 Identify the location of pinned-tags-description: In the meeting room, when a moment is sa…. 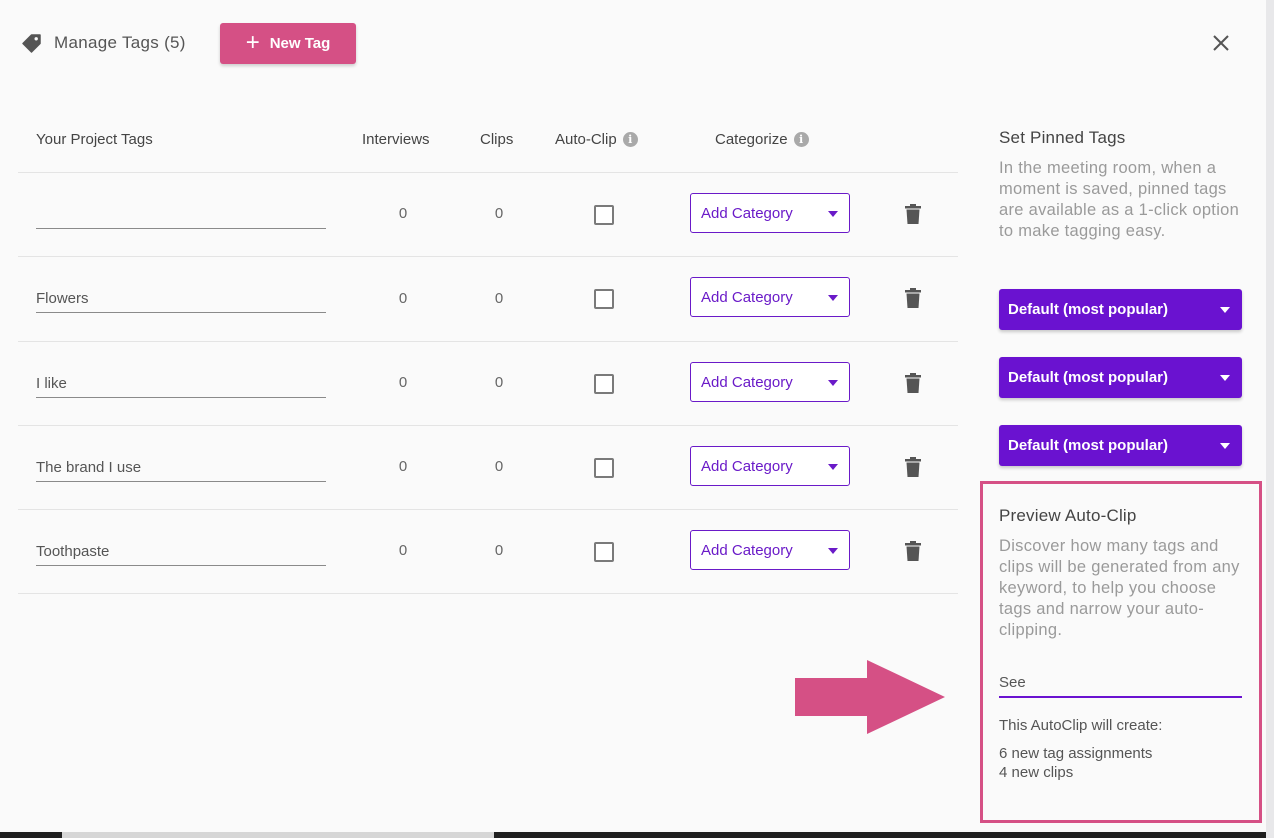
(1119, 199).